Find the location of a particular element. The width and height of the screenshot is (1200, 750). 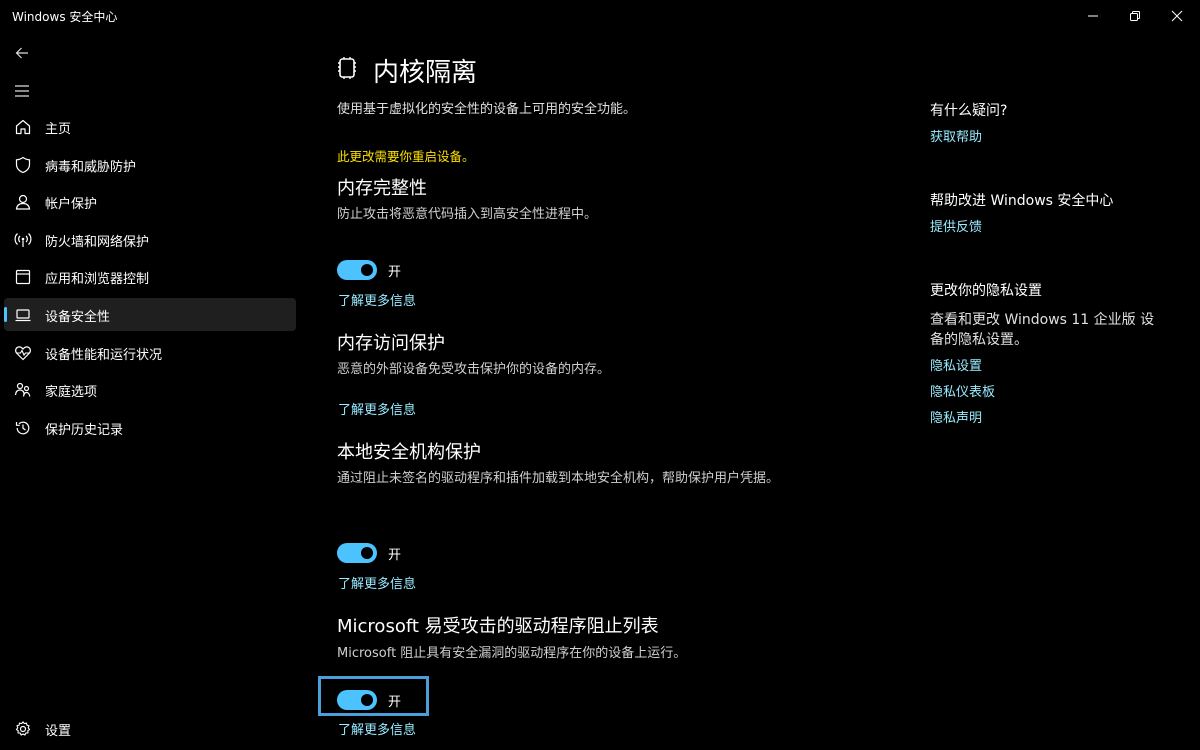

shield-icon is located at coordinates (23, 164).